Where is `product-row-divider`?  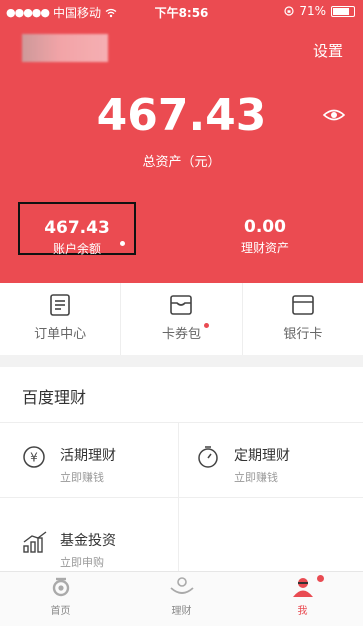
product-row-divider is located at coordinates (181, 497).